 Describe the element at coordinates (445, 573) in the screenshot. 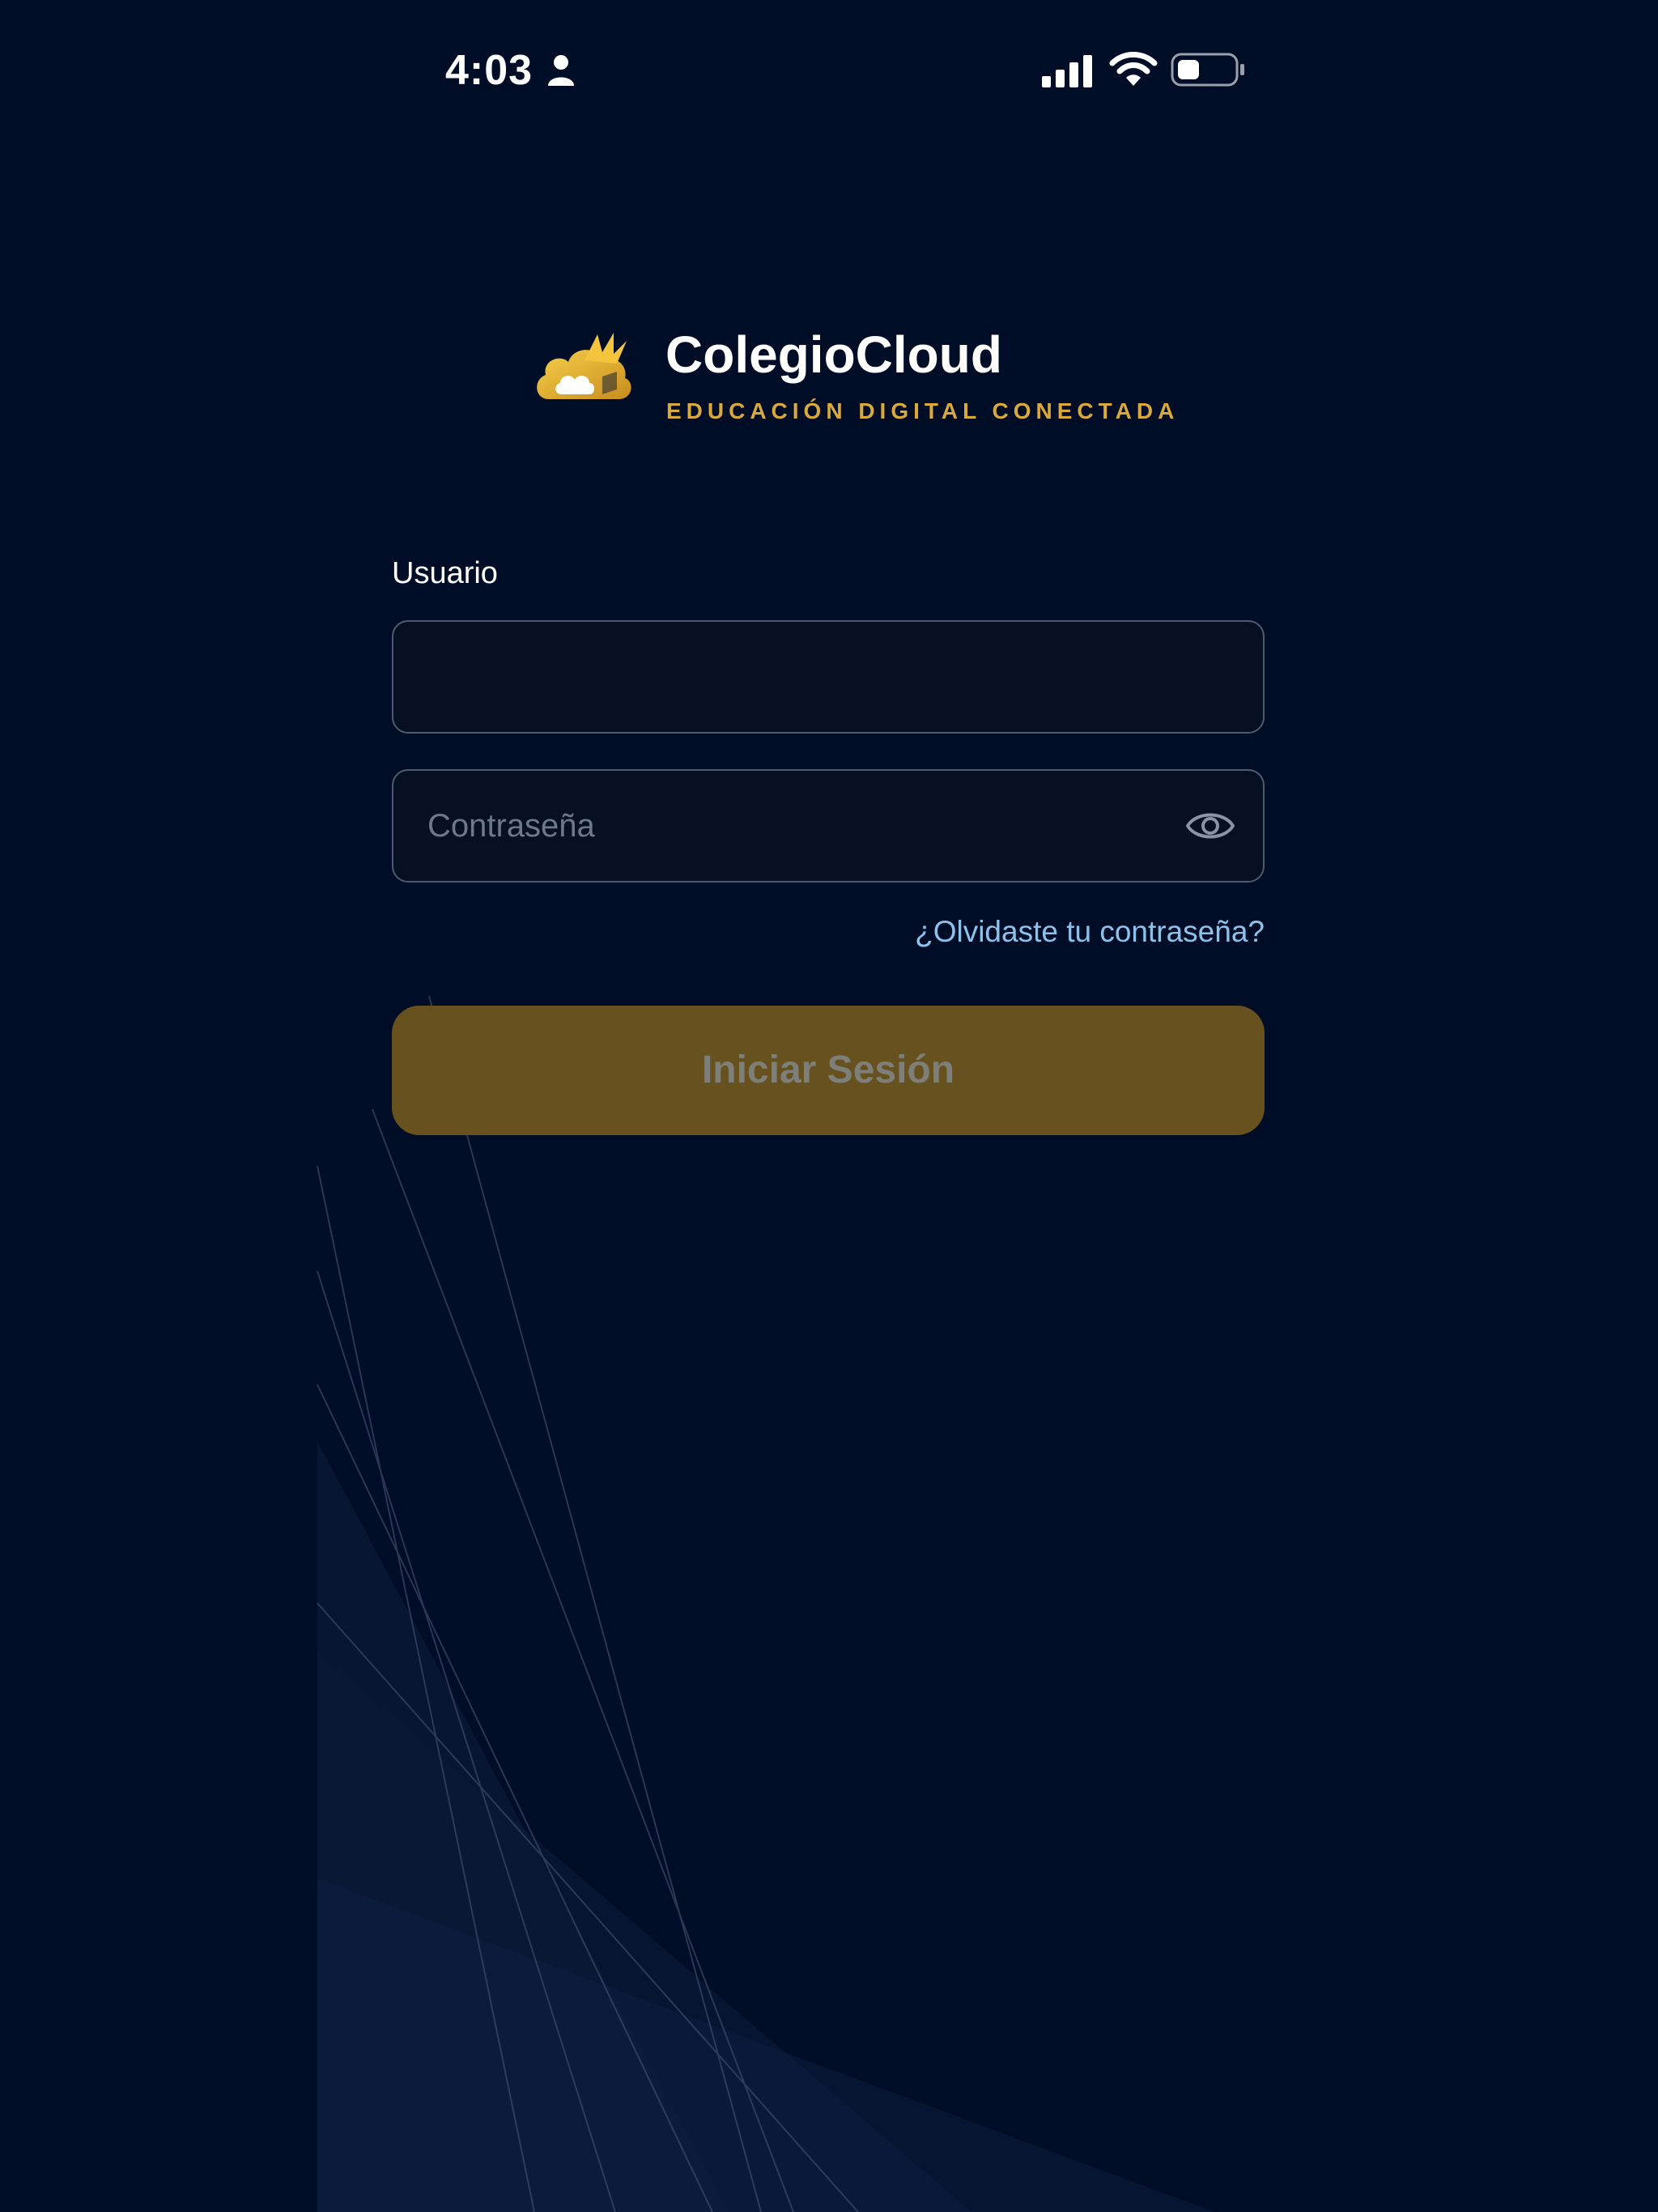

I see `user-label: Usuario` at that location.